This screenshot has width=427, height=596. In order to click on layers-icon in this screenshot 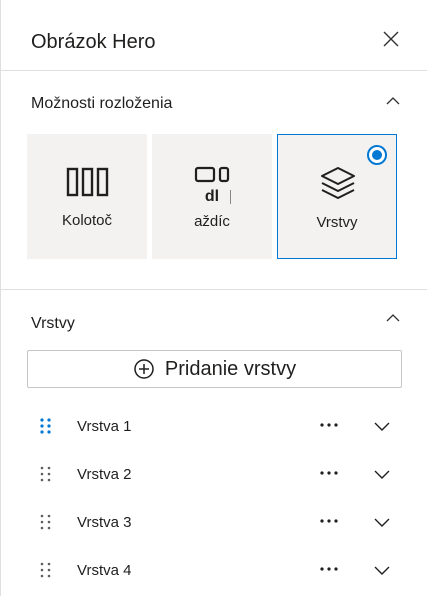, I will do `click(338, 183)`.